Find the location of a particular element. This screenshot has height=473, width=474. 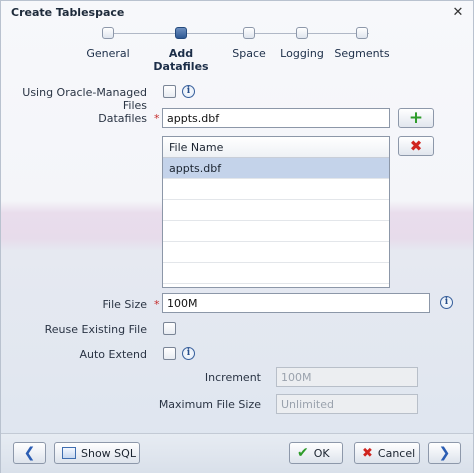

auto-extend-info-icon: i is located at coordinates (188, 353).